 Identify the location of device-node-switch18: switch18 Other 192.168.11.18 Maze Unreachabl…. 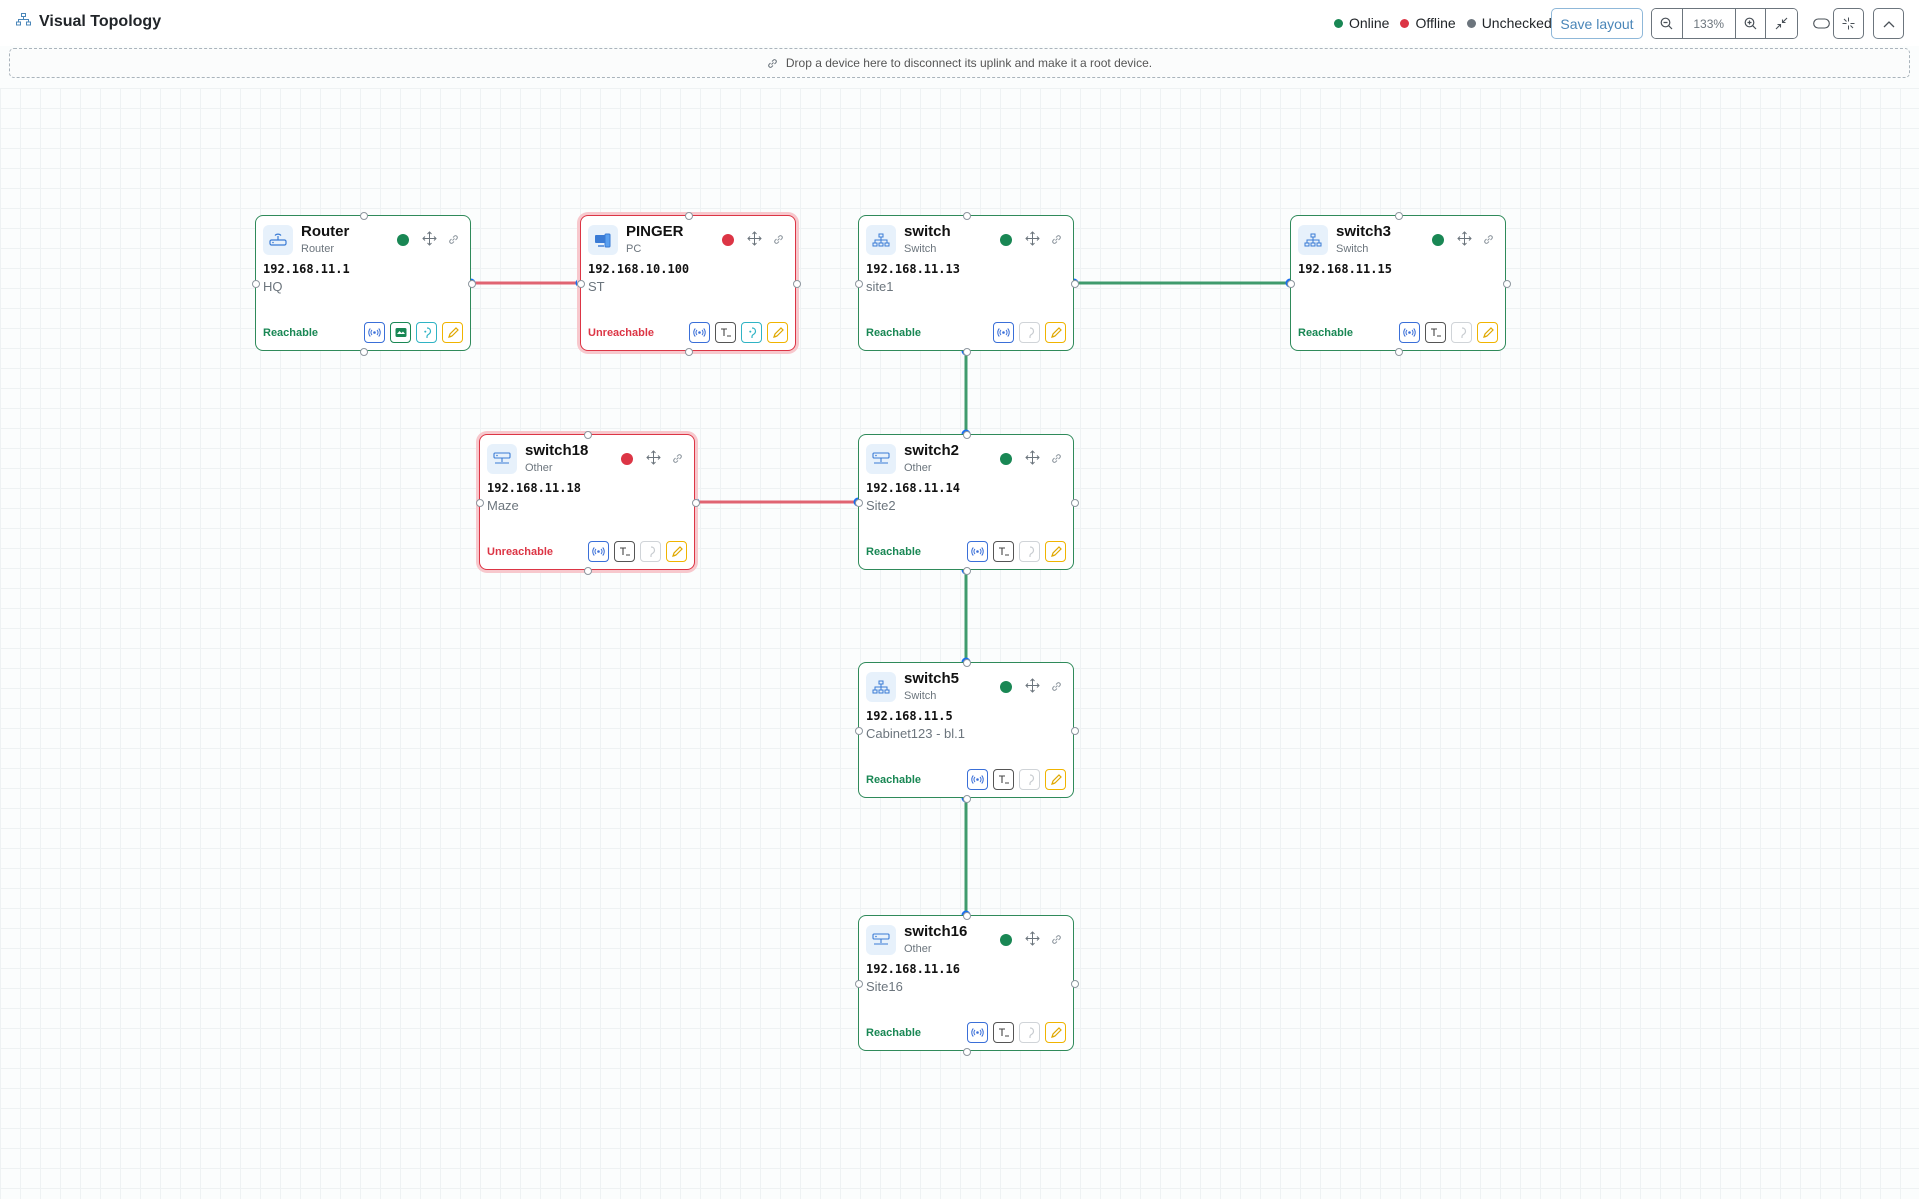
(588, 503).